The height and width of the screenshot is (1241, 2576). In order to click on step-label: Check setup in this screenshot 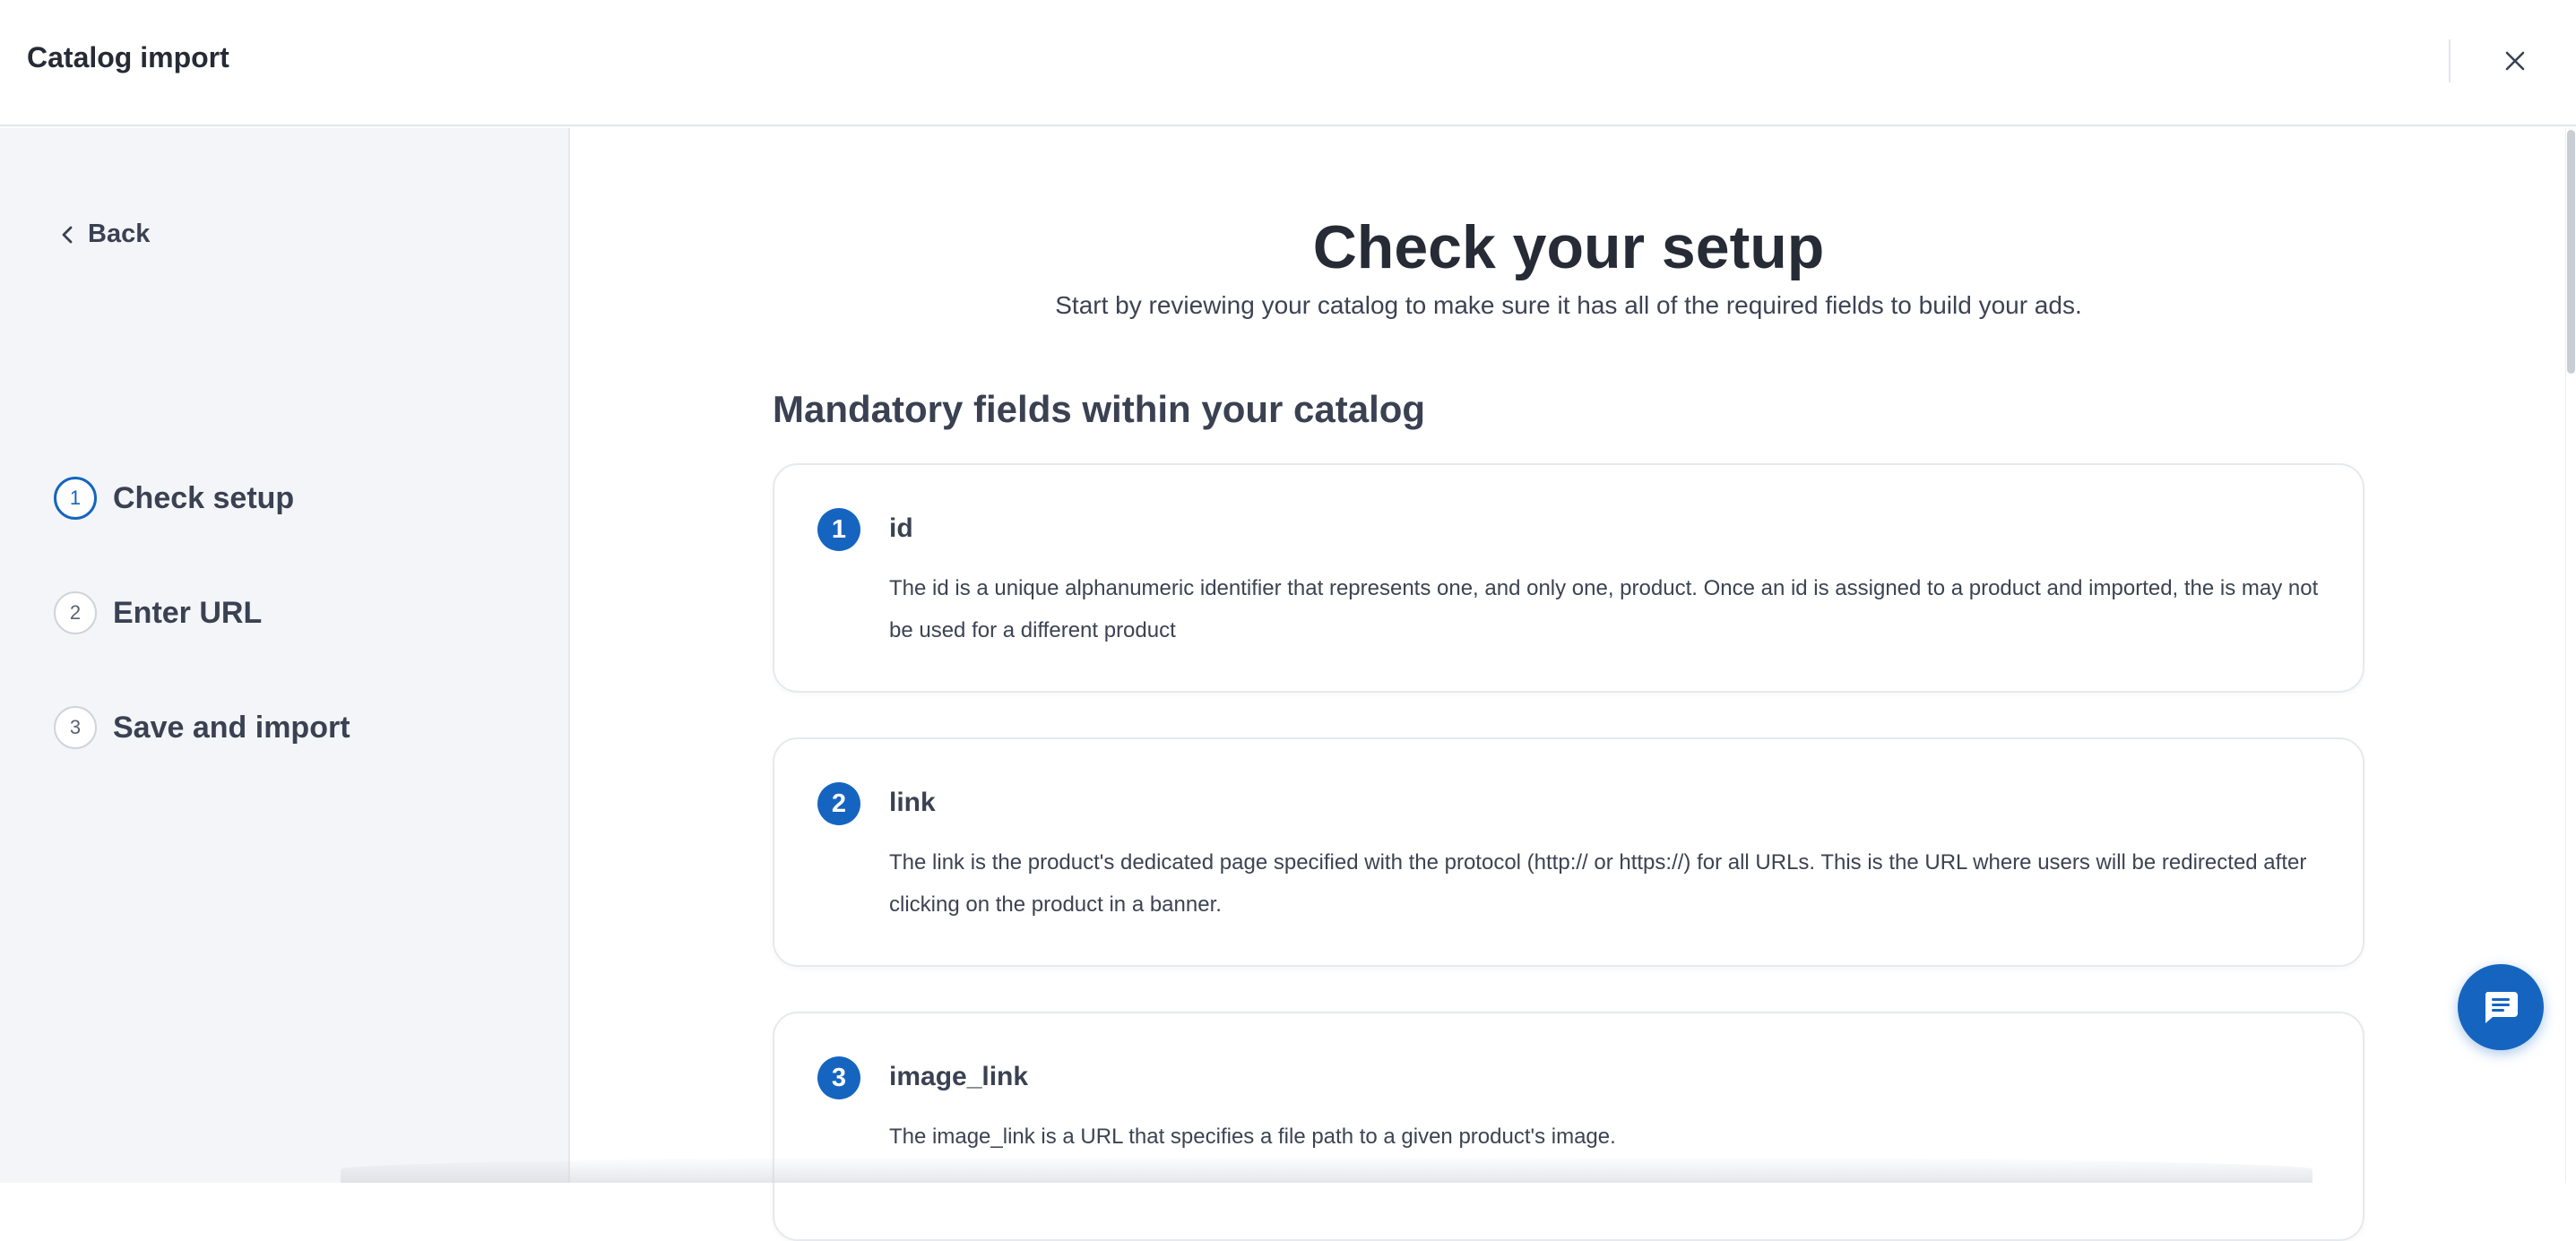, I will do `click(204, 497)`.